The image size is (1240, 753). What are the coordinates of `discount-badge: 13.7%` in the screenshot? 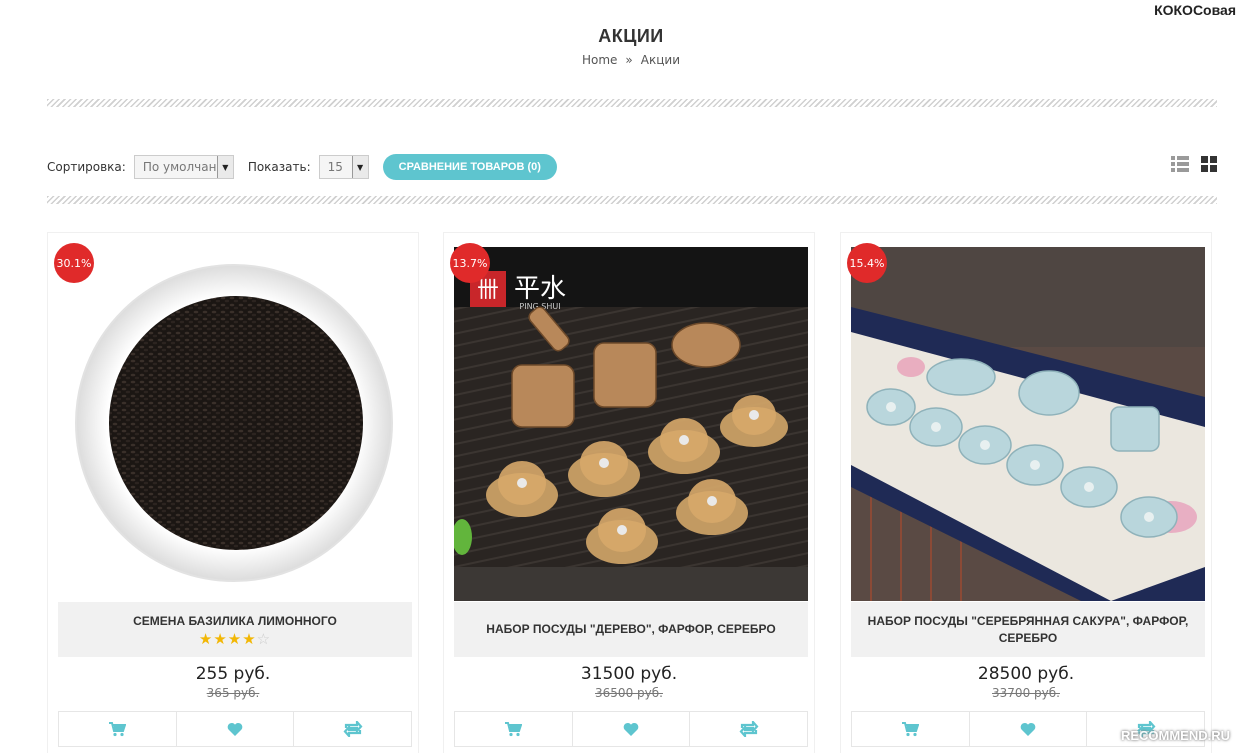 It's located at (470, 263).